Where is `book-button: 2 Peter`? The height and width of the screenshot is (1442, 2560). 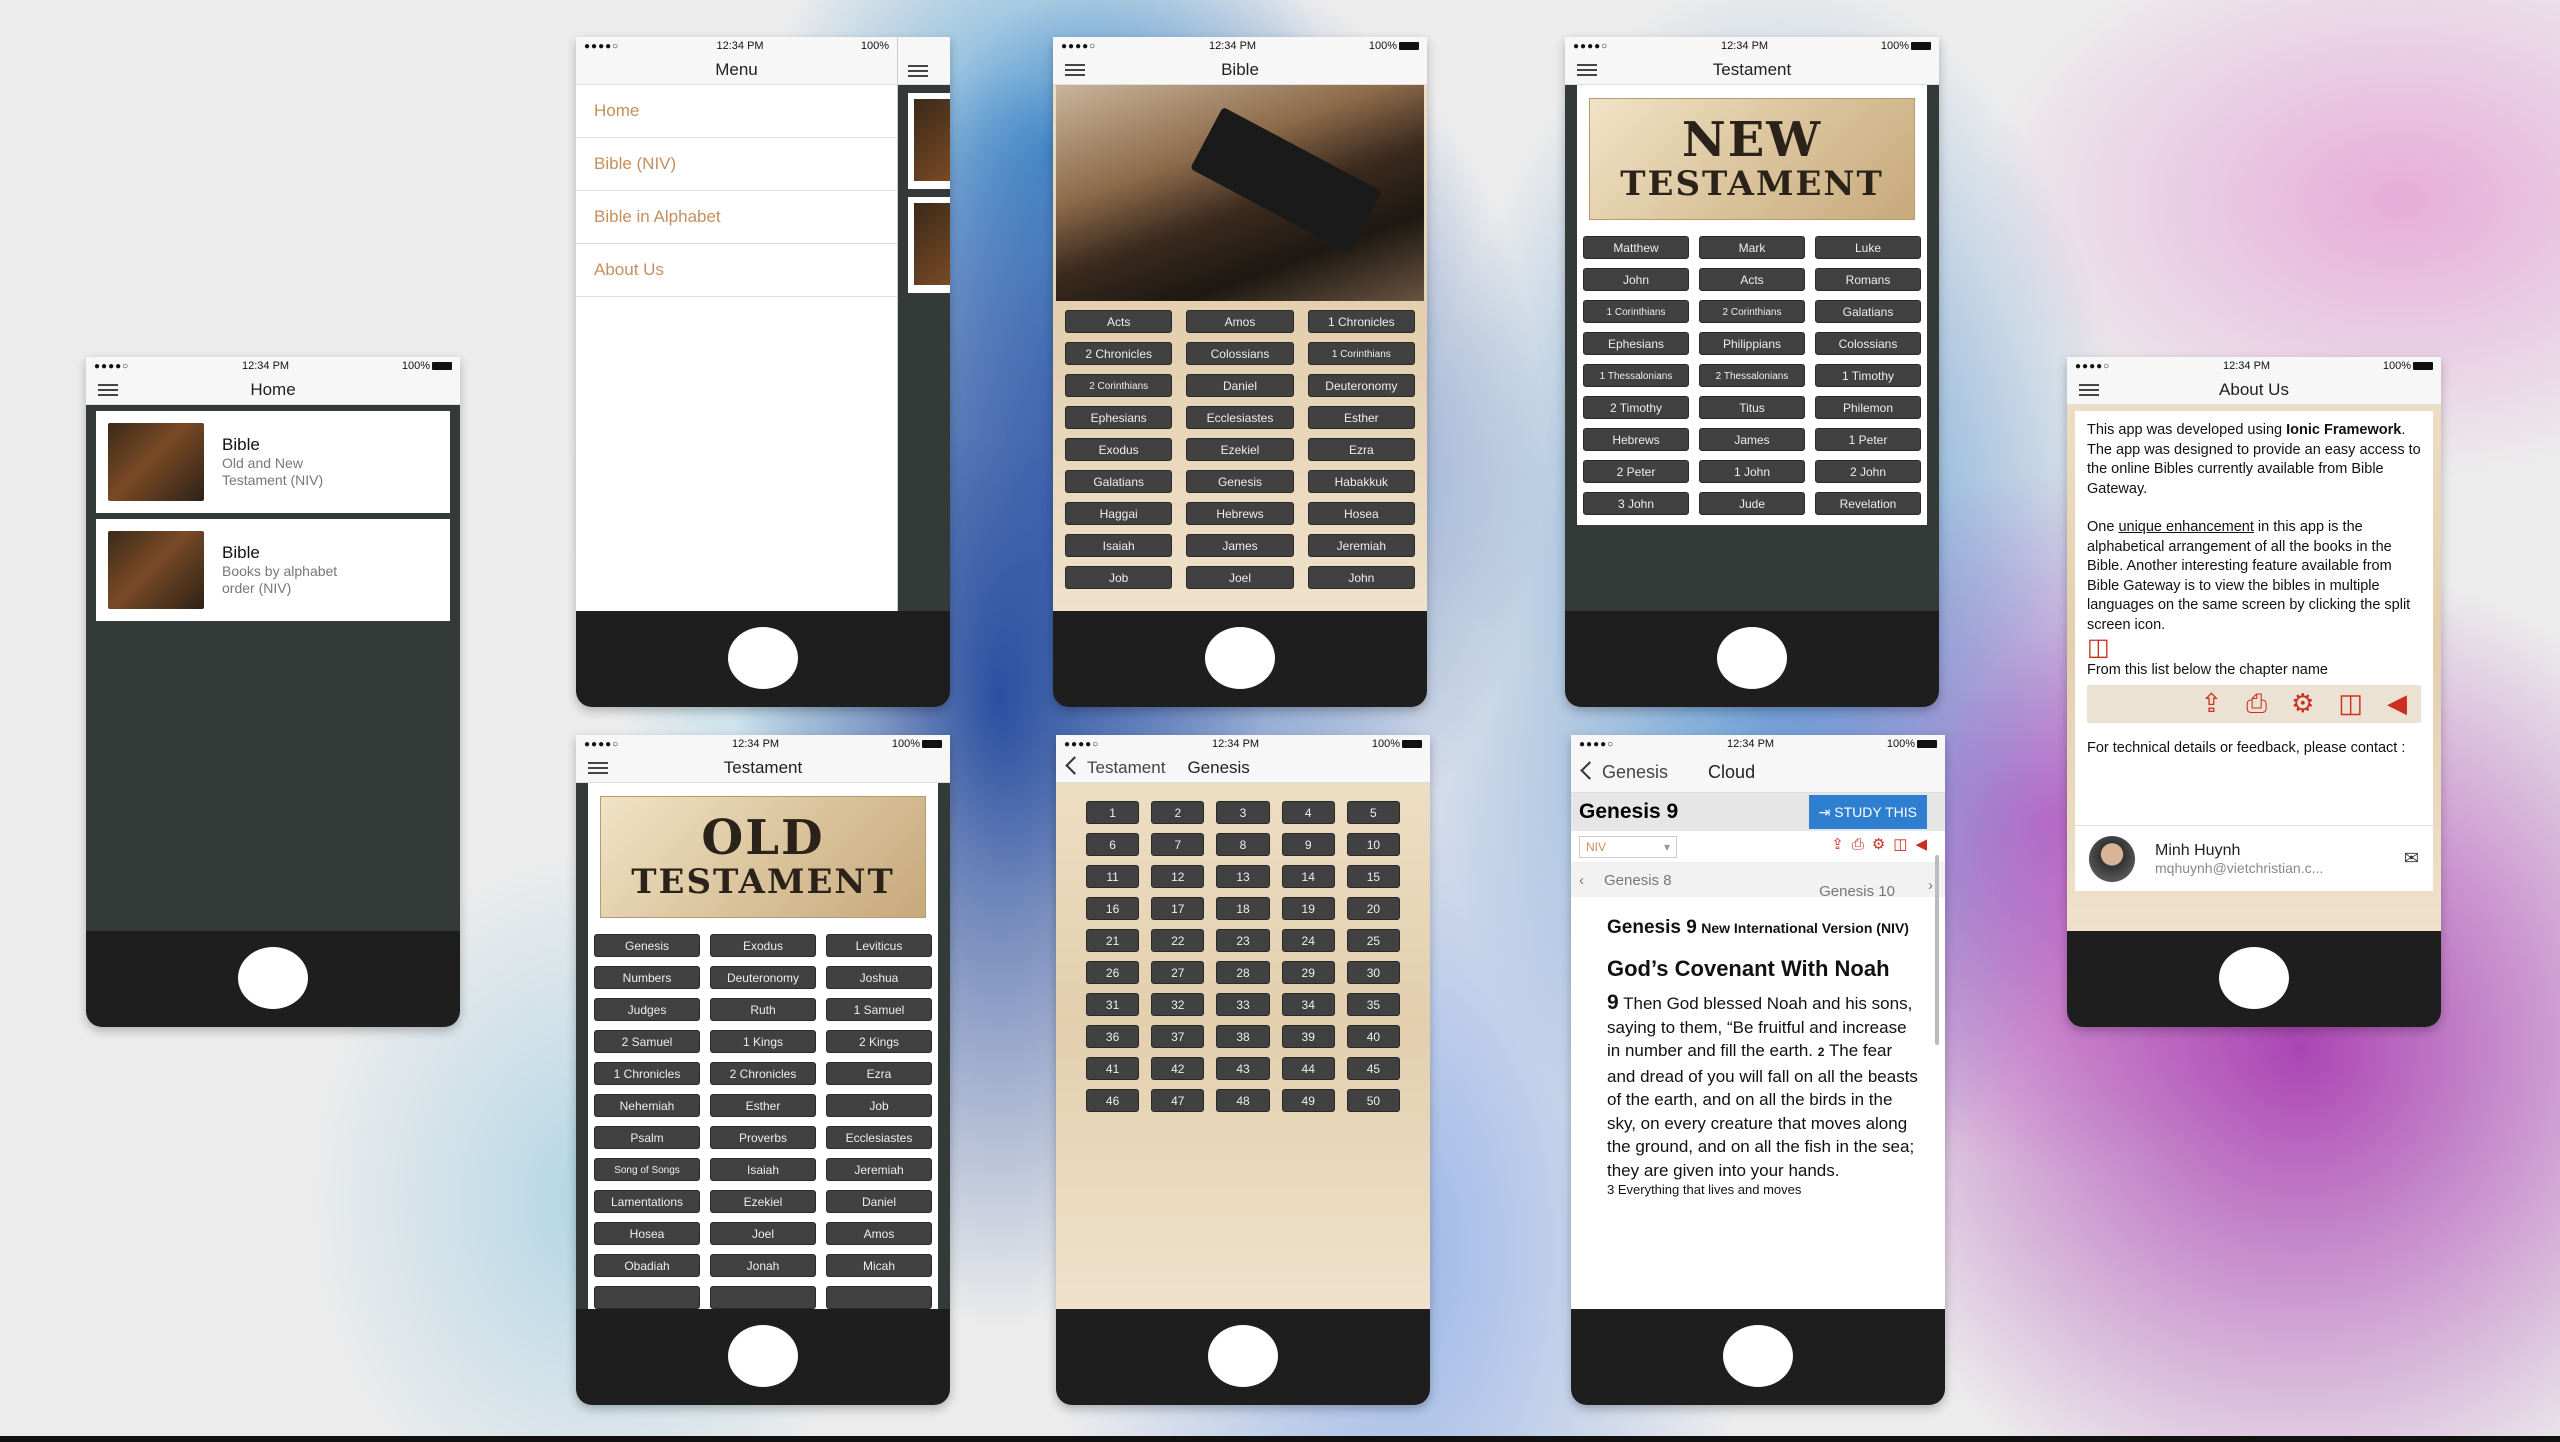
book-button: 2 Peter is located at coordinates (1636, 471).